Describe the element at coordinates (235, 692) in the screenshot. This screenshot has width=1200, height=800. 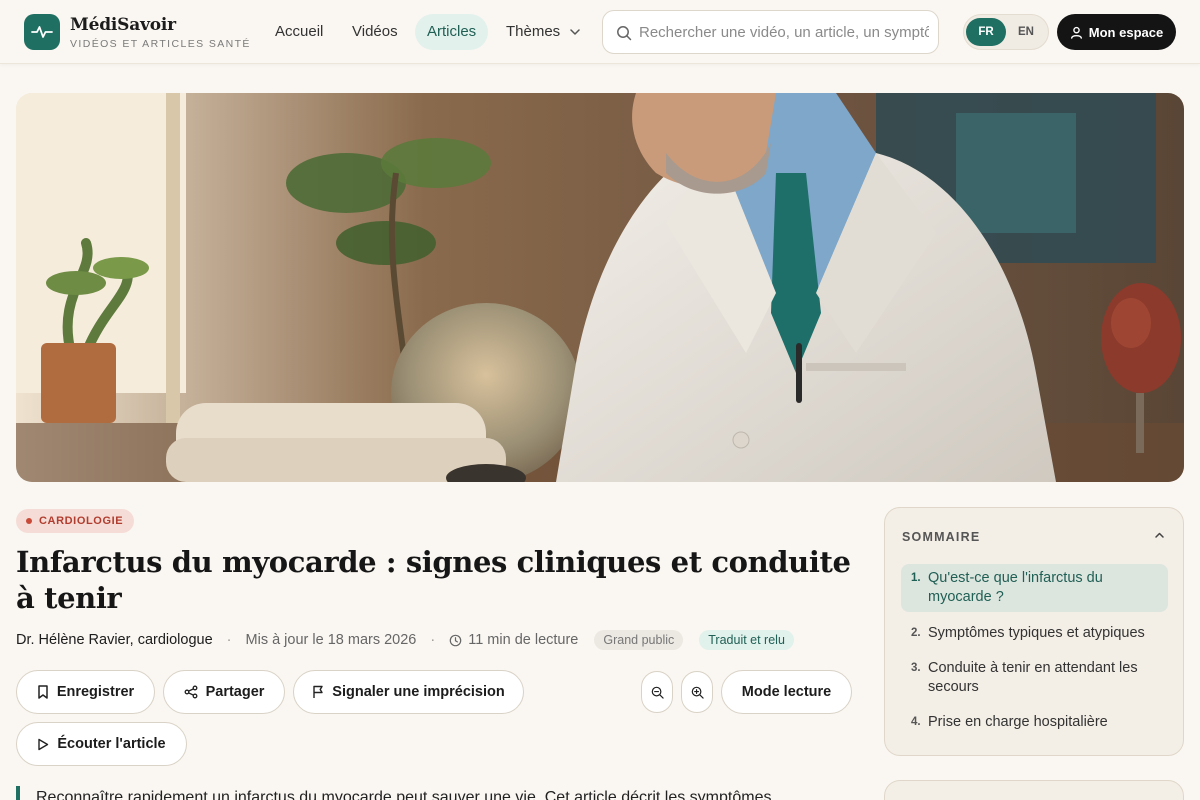
I see `share-label: Partager` at that location.